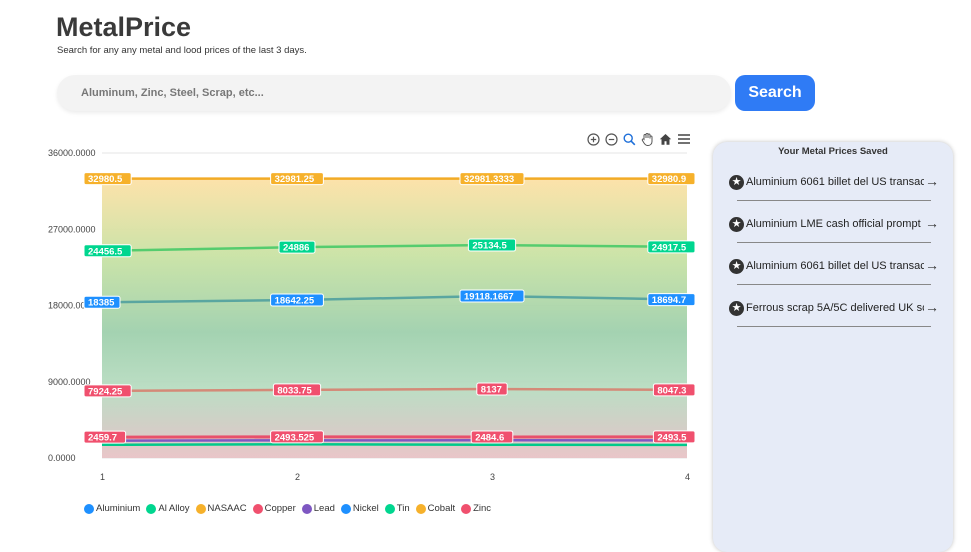 The image size is (971, 552). I want to click on svg-text: 8047.3, so click(671, 390).